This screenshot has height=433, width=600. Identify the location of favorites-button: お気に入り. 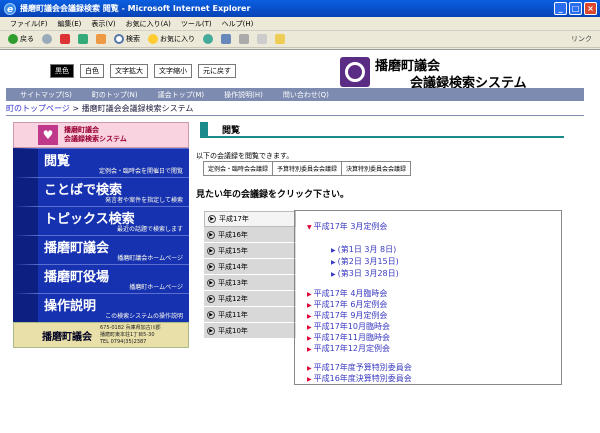
(171, 39).